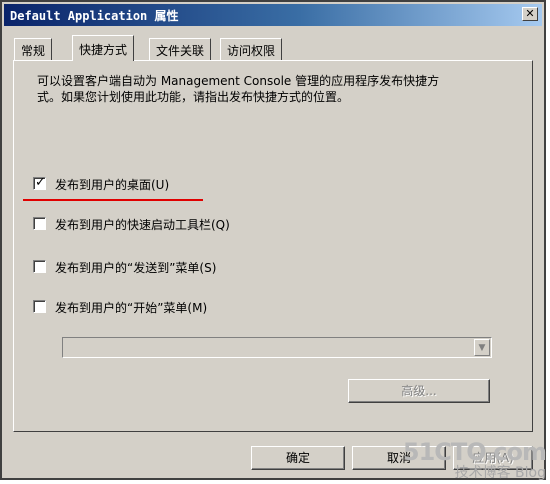 Image resolution: width=550 pixels, height=484 pixels. What do you see at coordinates (112, 185) in the screenshot?
I see `desktop-label: 发布到用户的桌面(U)` at bounding box center [112, 185].